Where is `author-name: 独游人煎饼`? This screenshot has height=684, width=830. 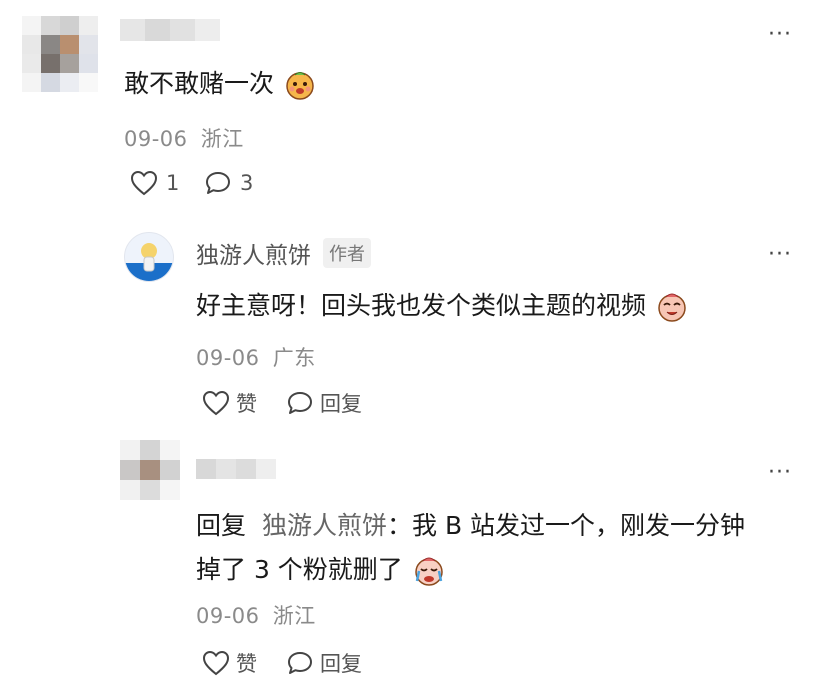 author-name: 独游人煎饼 is located at coordinates (253, 253).